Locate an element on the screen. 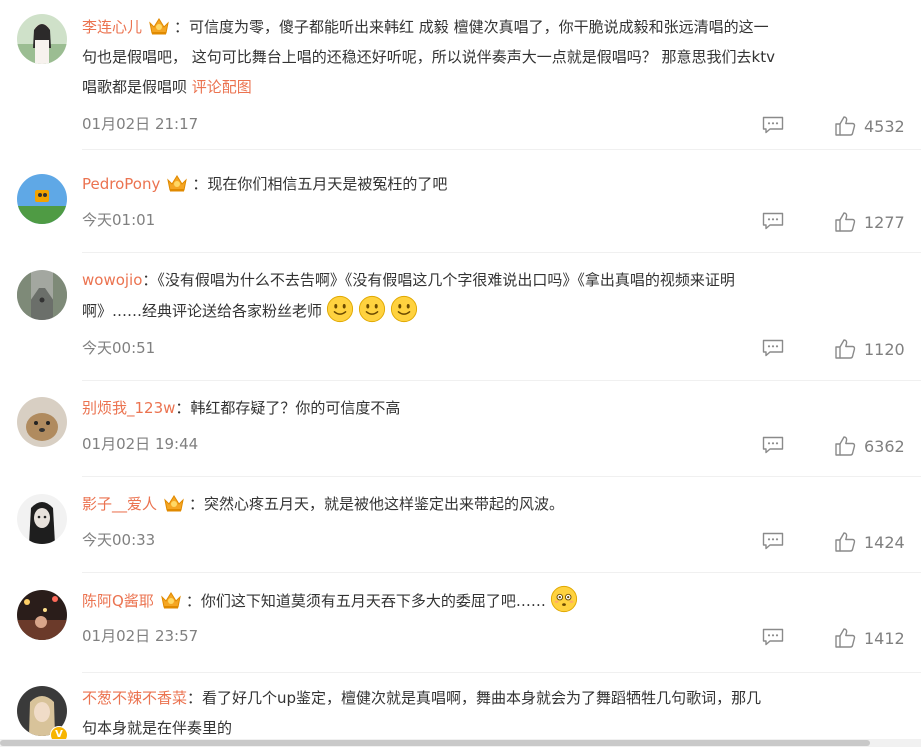 The width and height of the screenshot is (921, 747). timestamp: 今天01:01 is located at coordinates (119, 220).